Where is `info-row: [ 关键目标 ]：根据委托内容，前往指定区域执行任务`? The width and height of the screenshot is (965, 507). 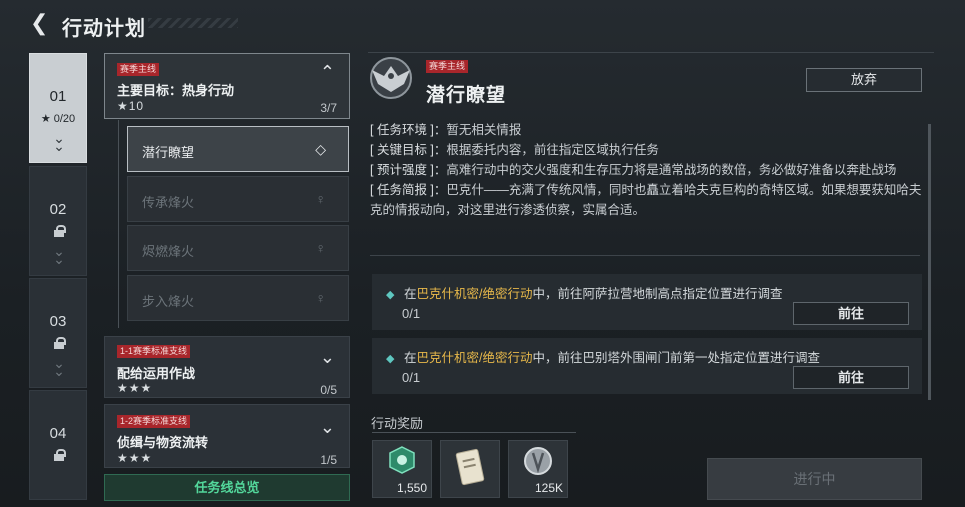 info-row: [ 关键目标 ]：根据委托内容，前往指定区域执行任务 is located at coordinates (514, 150).